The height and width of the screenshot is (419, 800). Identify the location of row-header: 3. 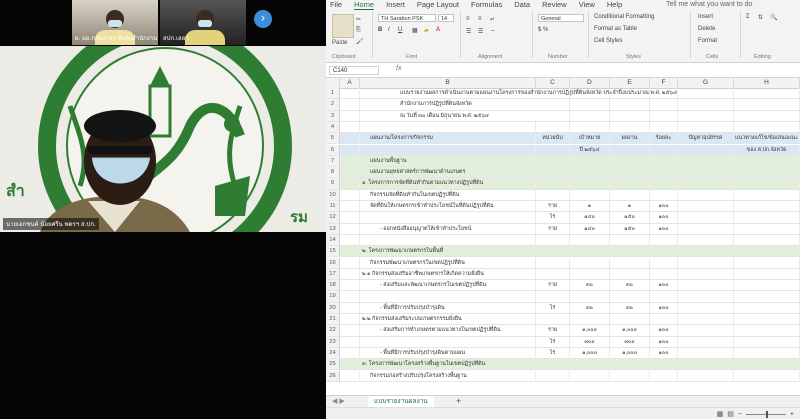
(333, 115).